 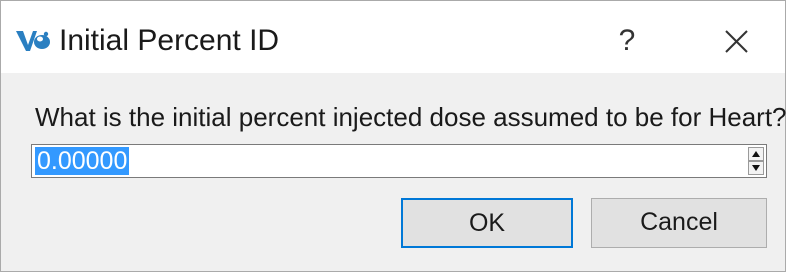 I want to click on cancel-button: Cancel, so click(x=679, y=223).